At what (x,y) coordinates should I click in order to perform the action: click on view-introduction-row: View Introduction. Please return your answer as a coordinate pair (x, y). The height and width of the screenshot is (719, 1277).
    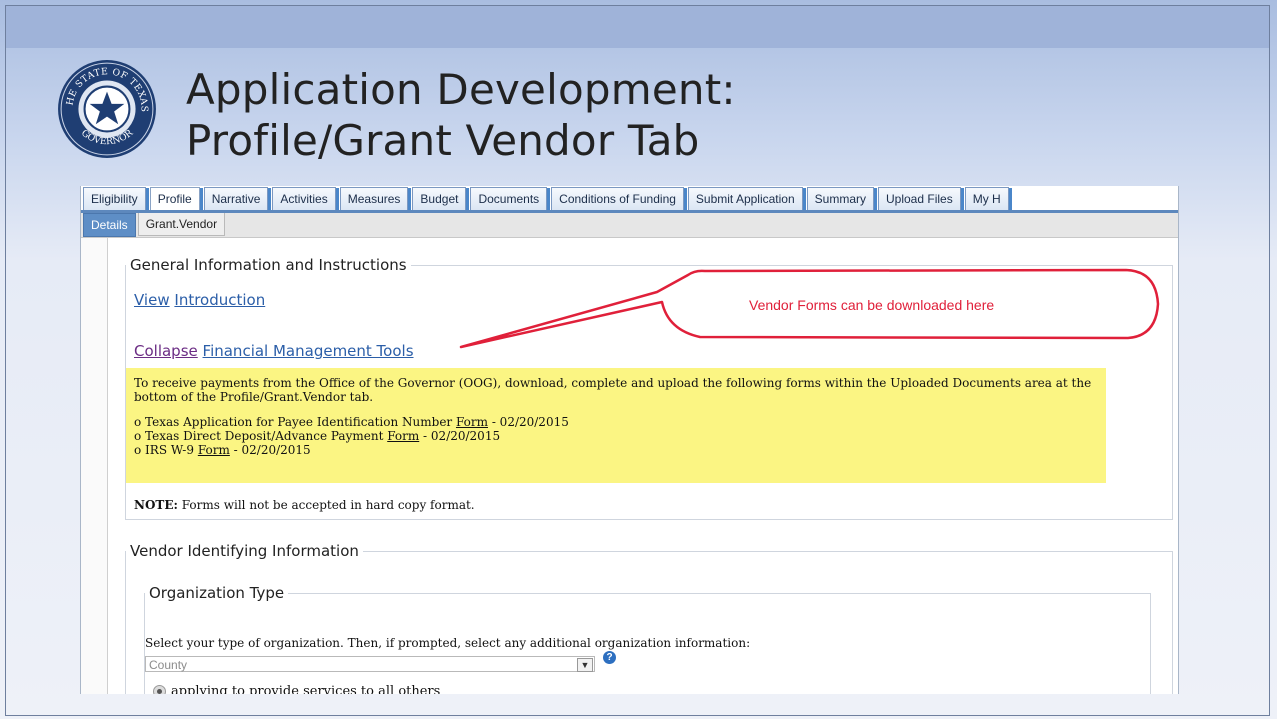
    Looking at the image, I should click on (199, 300).